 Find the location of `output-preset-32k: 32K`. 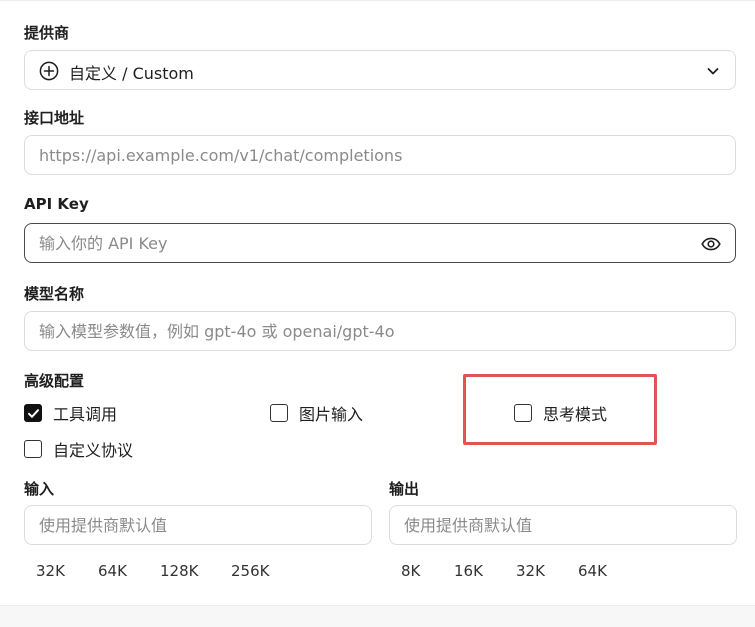

output-preset-32k: 32K is located at coordinates (530, 571).